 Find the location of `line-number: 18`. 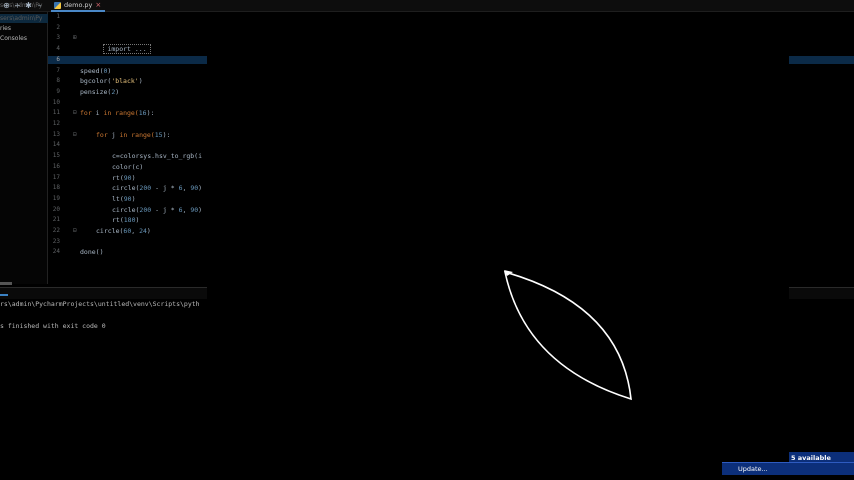

line-number: 18 is located at coordinates (56, 188).